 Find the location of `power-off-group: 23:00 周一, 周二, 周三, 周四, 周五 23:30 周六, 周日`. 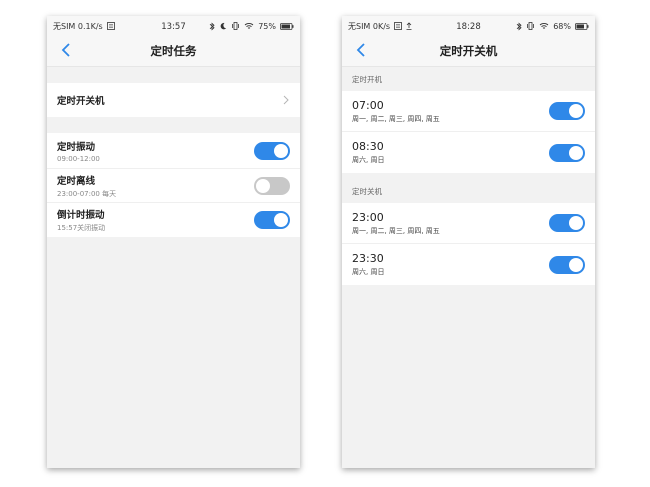

power-off-group: 23:00 周一, 周二, 周三, 周四, 周五 23:30 周六, 周日 is located at coordinates (468, 244).